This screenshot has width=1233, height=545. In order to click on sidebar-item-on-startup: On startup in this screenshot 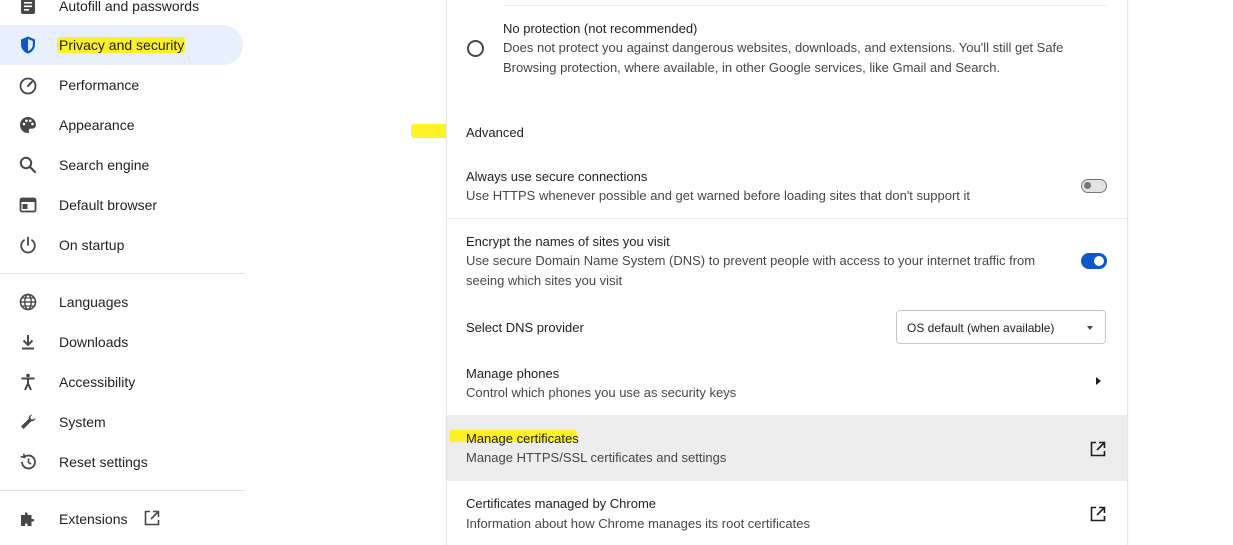, I will do `click(121, 245)`.